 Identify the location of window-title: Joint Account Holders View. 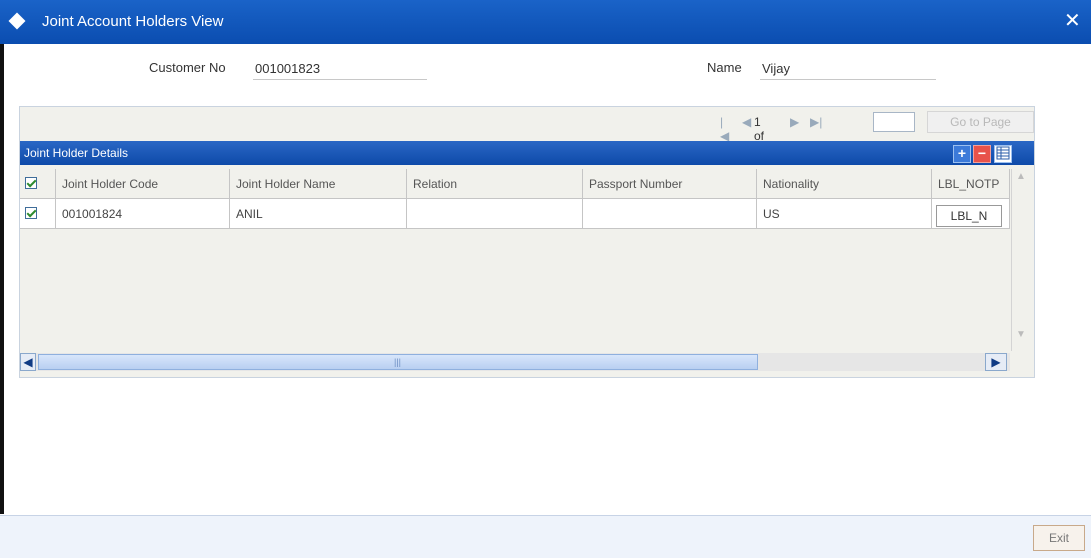
(133, 21).